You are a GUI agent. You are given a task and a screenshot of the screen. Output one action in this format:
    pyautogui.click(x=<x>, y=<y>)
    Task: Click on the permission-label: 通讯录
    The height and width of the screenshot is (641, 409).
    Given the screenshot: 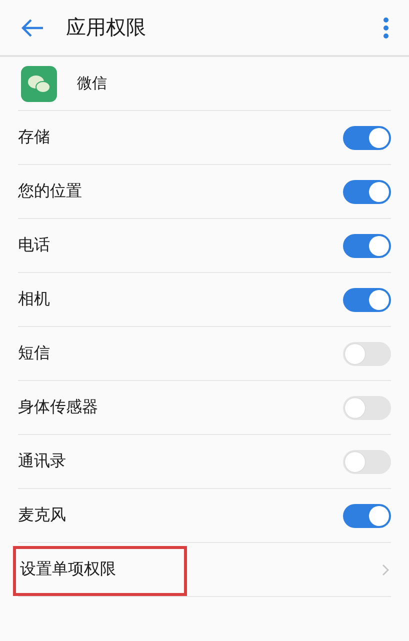 What is the action you would take?
    pyautogui.click(x=42, y=461)
    